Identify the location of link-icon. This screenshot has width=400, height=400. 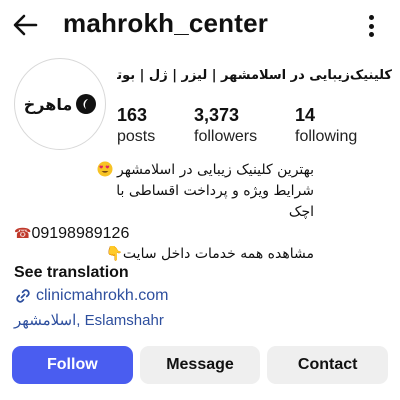
(23, 296).